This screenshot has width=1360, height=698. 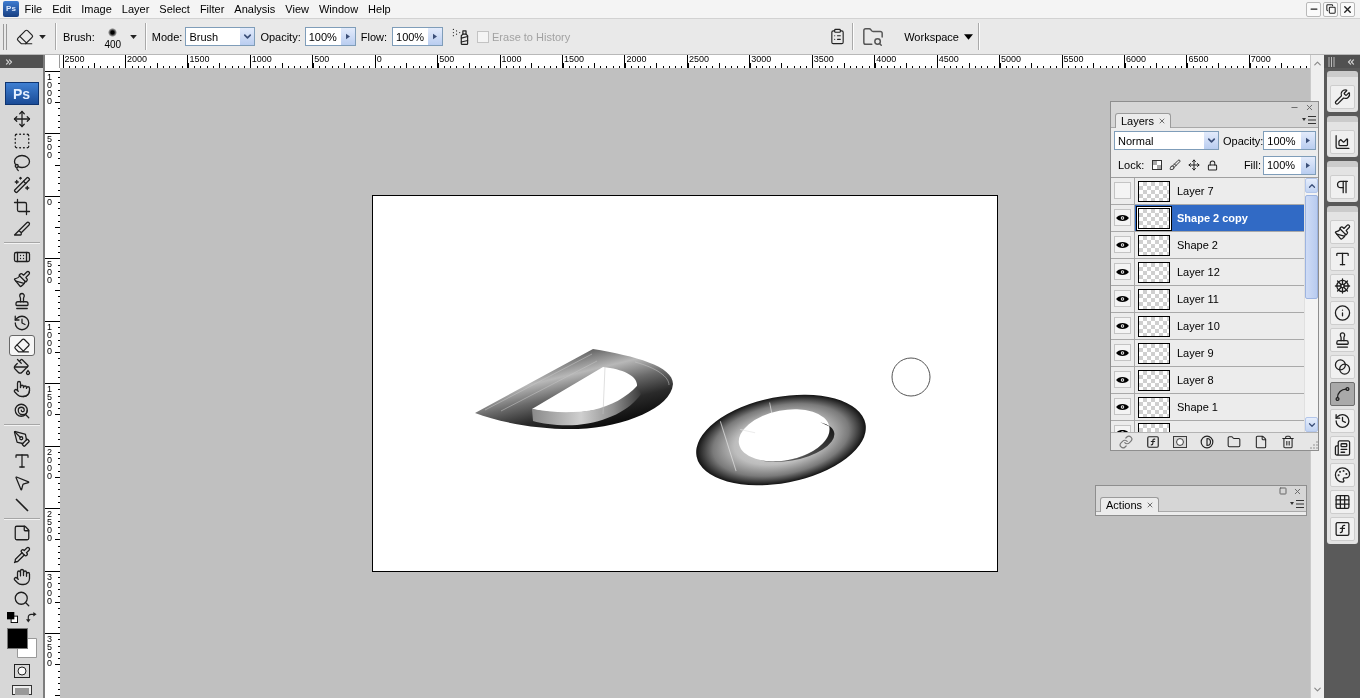 I want to click on layer-row: Layer 9, so click(x=1219, y=353).